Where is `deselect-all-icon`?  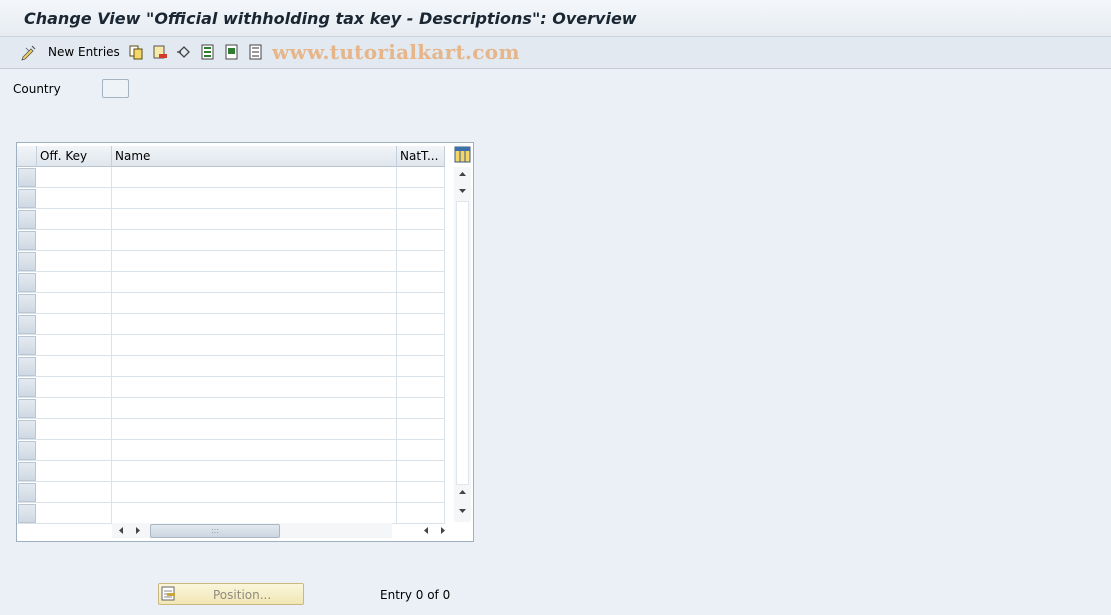
deselect-all-icon is located at coordinates (256, 52).